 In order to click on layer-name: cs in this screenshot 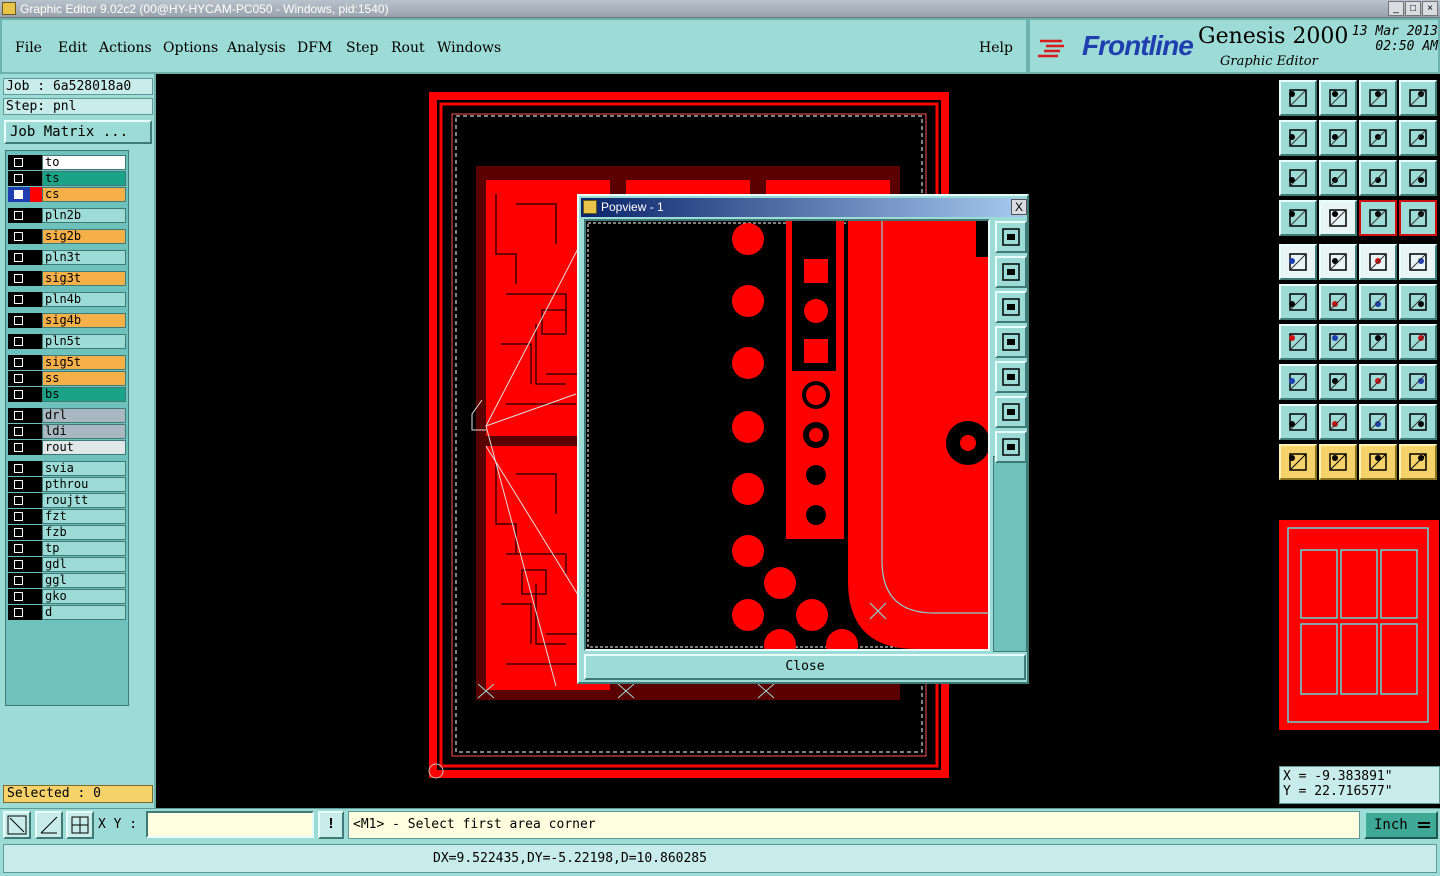, I will do `click(84, 194)`.